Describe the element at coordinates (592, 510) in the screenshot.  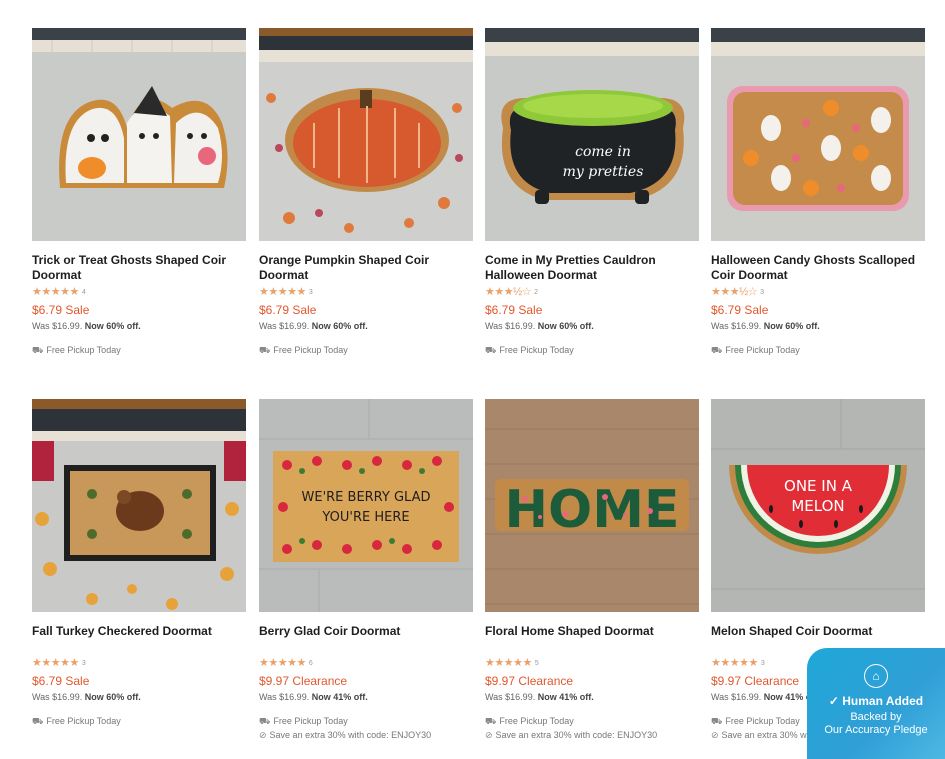
I see `mat-text: HOME` at that location.